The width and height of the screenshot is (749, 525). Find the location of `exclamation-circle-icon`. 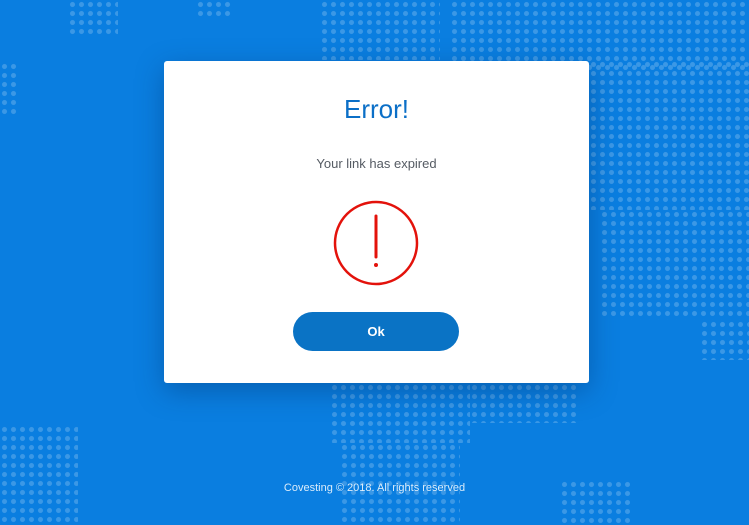

exclamation-circle-icon is located at coordinates (376, 243).